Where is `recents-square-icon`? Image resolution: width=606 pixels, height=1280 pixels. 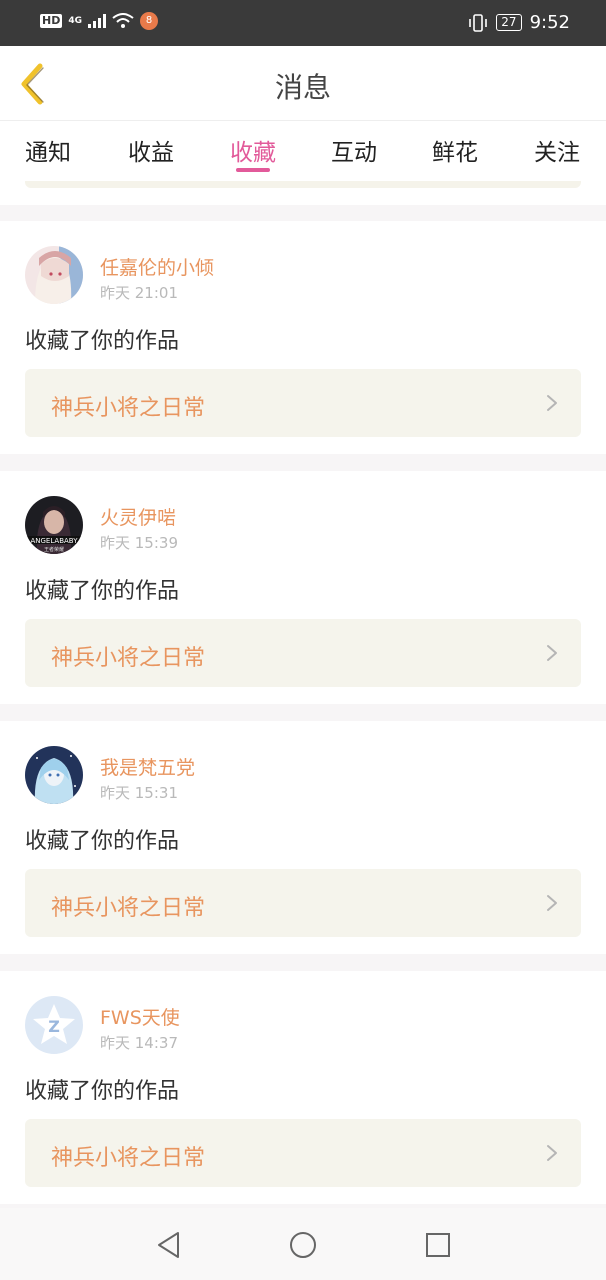 recents-square-icon is located at coordinates (438, 1245).